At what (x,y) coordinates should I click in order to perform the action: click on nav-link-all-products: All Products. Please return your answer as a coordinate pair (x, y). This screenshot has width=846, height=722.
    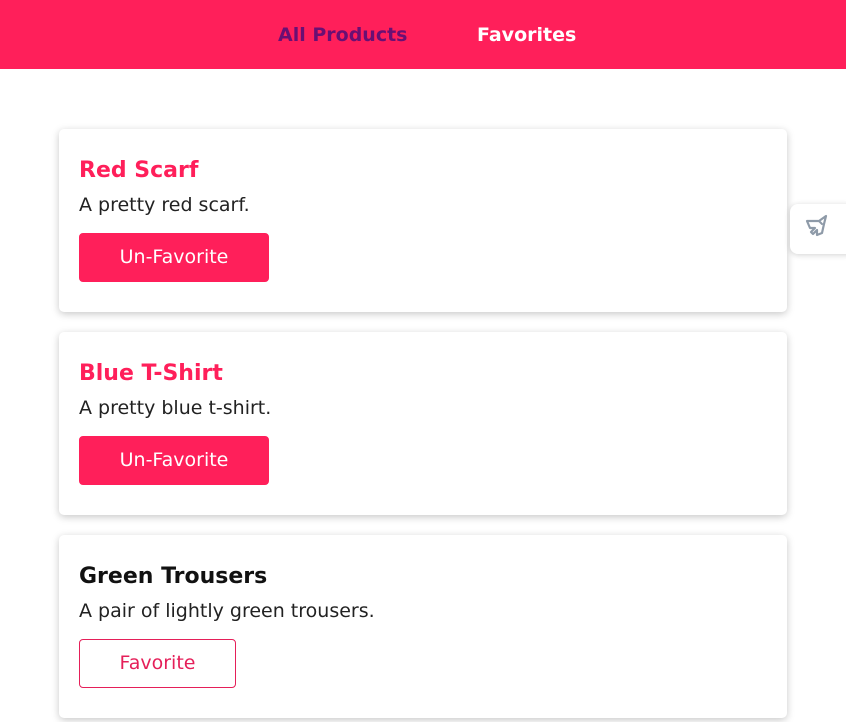
    Looking at the image, I should click on (342, 35).